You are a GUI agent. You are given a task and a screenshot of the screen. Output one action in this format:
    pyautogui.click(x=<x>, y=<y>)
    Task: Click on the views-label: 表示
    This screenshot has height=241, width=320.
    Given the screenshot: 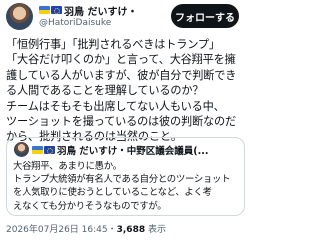 What is the action you would take?
    pyautogui.click(x=155, y=230)
    